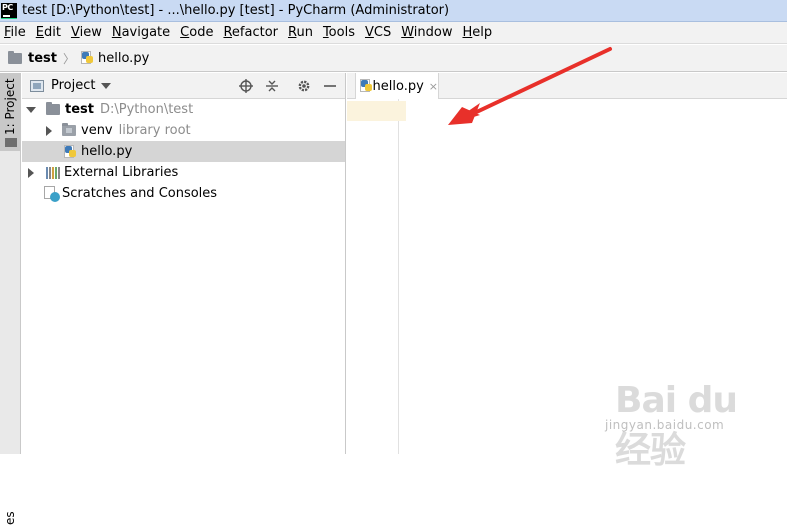  Describe the element at coordinates (141, 32) in the screenshot. I see `menu-navigate: Navigate` at that location.